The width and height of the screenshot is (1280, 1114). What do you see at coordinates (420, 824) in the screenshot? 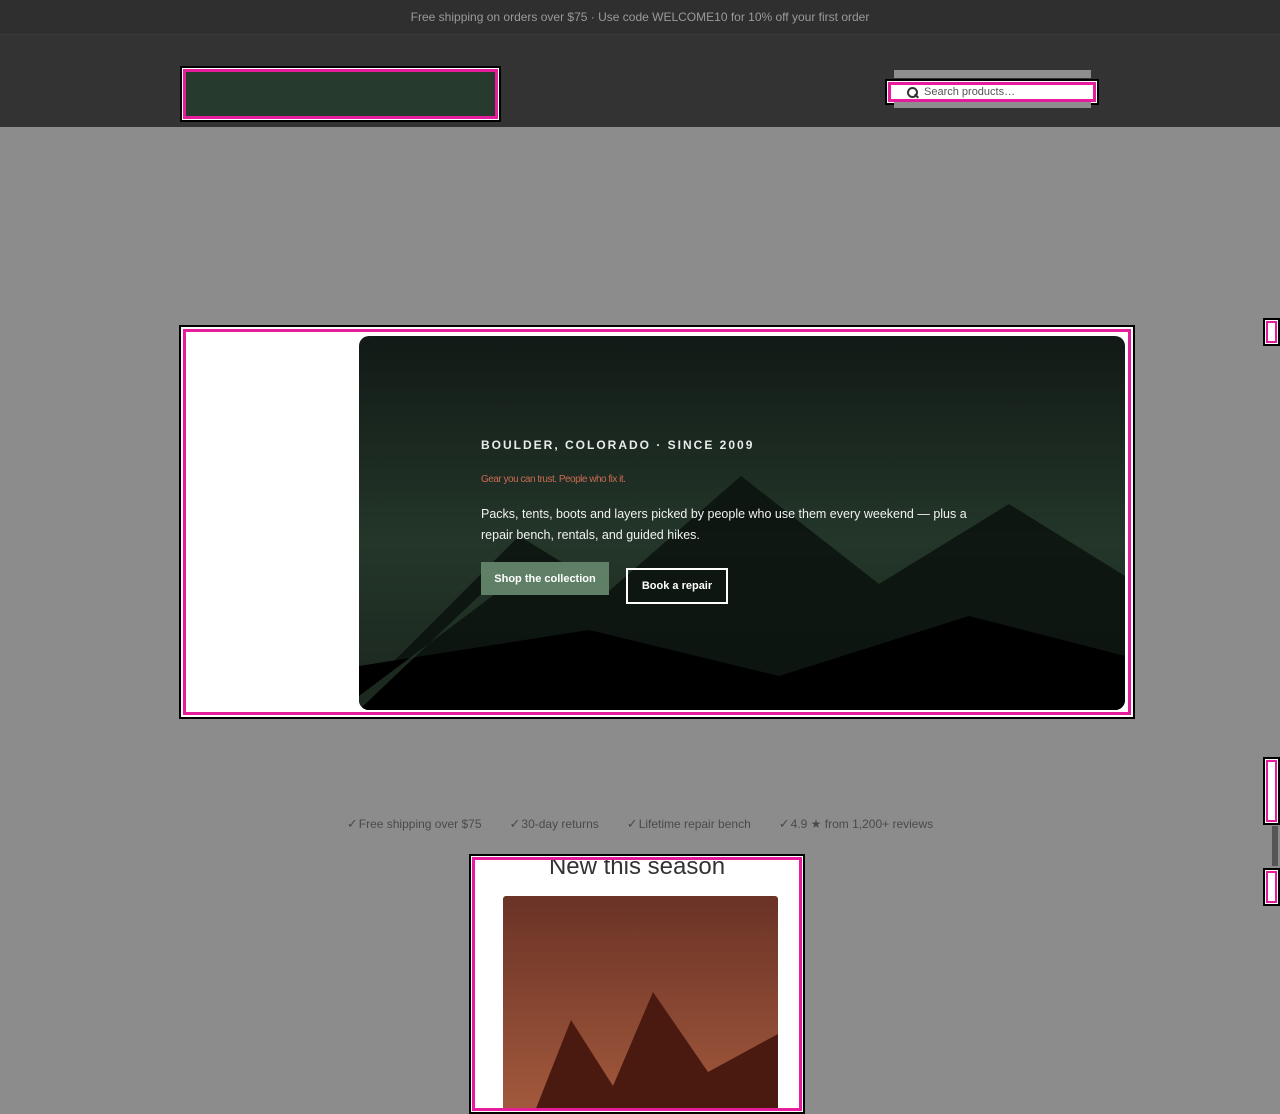
I see `trust-label: Free shipping over $75` at bounding box center [420, 824].